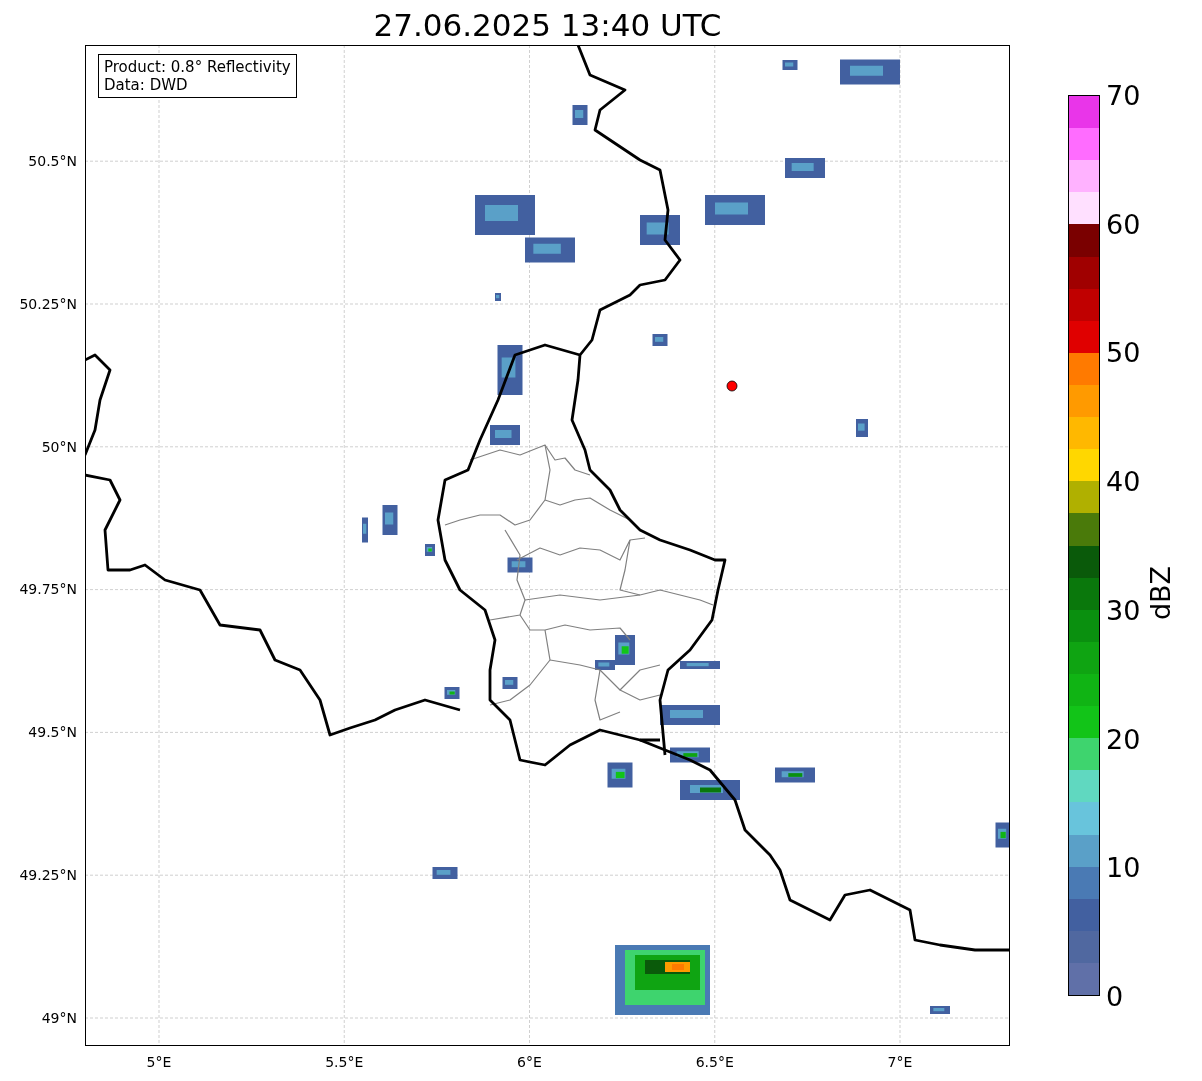  What do you see at coordinates (1115, 996) in the screenshot?
I see `colorbar-tick-label: 0` at bounding box center [1115, 996].